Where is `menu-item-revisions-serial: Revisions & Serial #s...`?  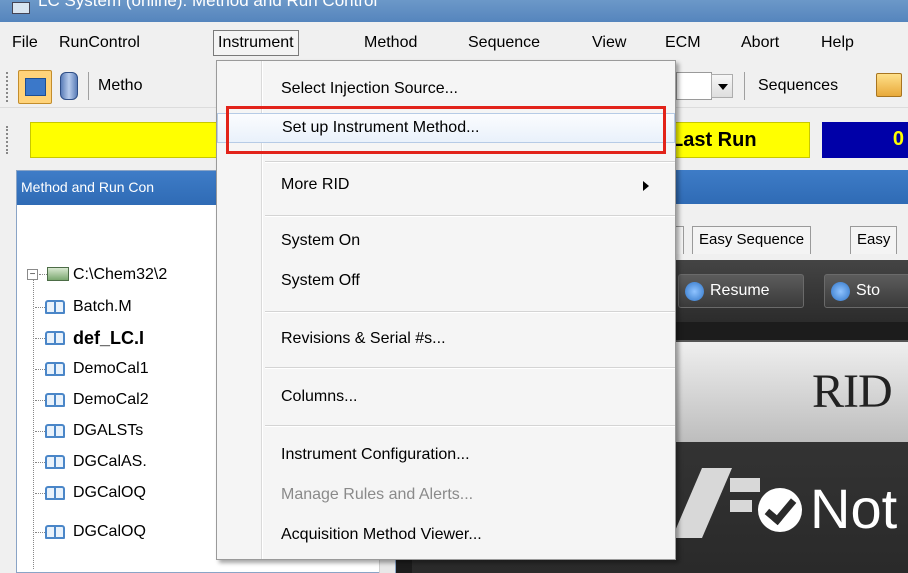 menu-item-revisions-serial: Revisions & Serial #s... is located at coordinates (446, 340).